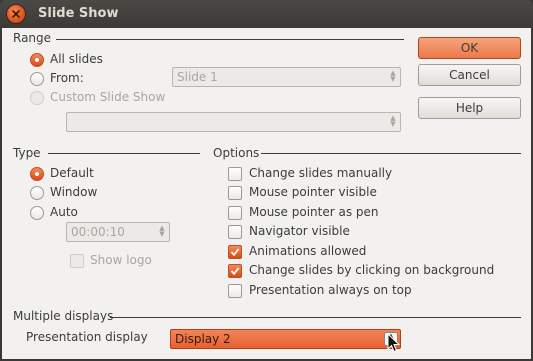 This screenshot has height=361, width=533. What do you see at coordinates (394, 343) in the screenshot?
I see `mouse-cursor-icon` at bounding box center [394, 343].